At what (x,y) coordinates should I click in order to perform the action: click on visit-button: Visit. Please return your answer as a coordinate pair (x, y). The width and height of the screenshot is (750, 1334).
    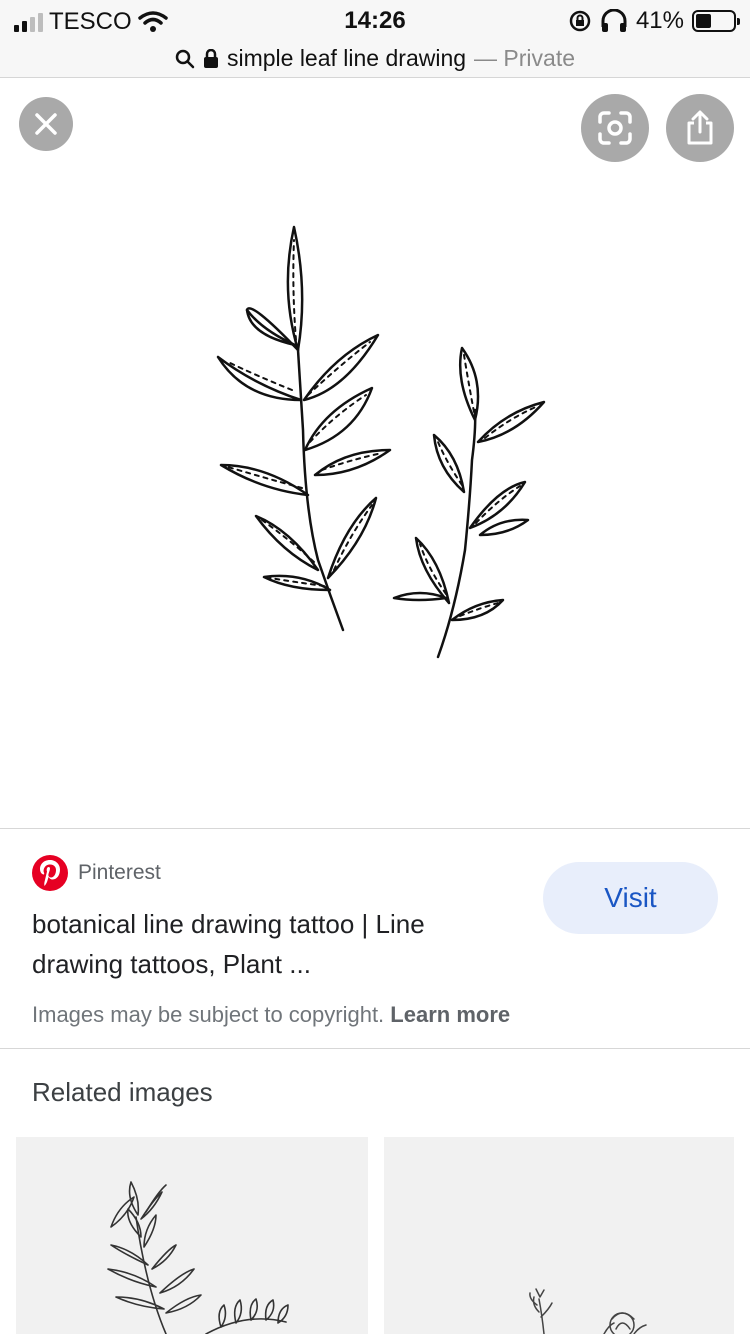
    Looking at the image, I should click on (630, 898).